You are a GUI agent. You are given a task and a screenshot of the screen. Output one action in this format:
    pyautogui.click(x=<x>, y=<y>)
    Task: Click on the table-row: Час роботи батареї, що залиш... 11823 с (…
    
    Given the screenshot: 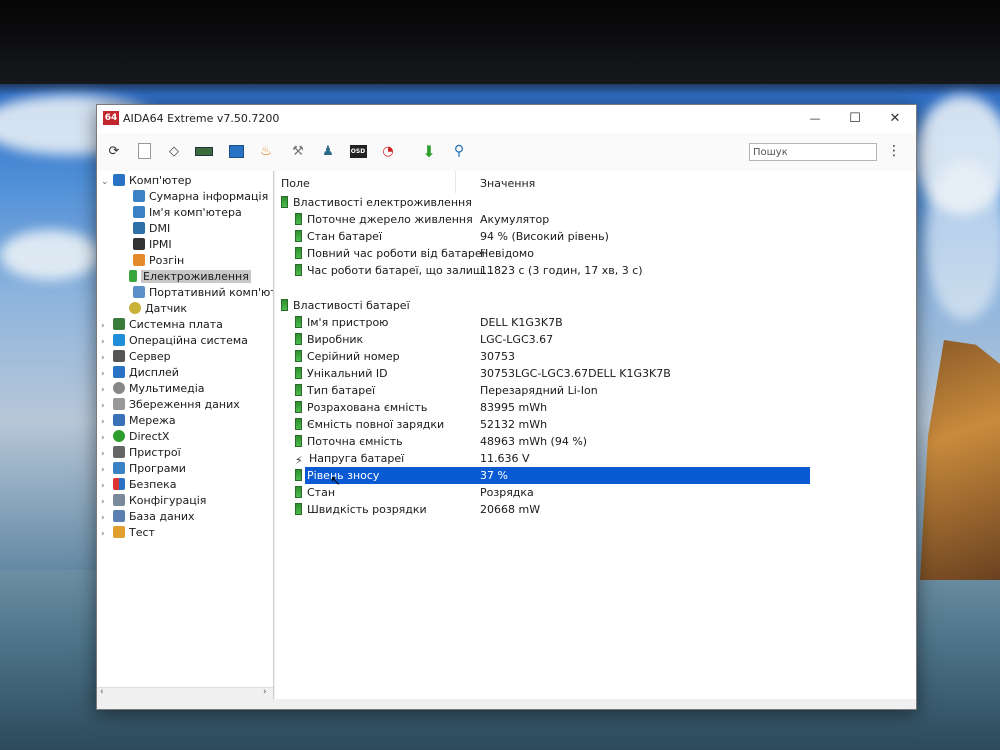 What is the action you would take?
    pyautogui.click(x=595, y=270)
    